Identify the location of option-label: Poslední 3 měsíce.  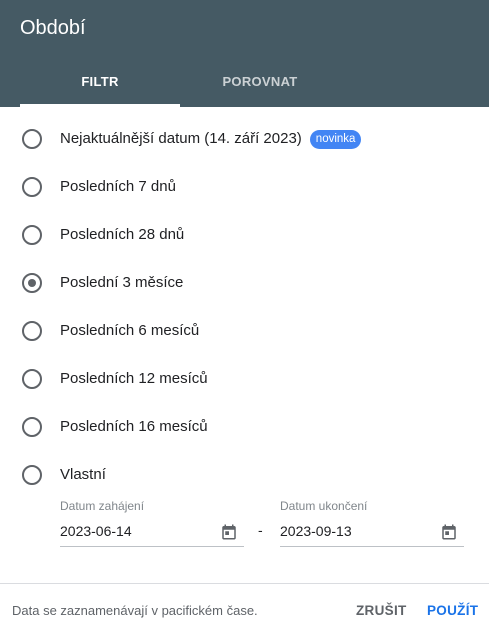
(122, 282).